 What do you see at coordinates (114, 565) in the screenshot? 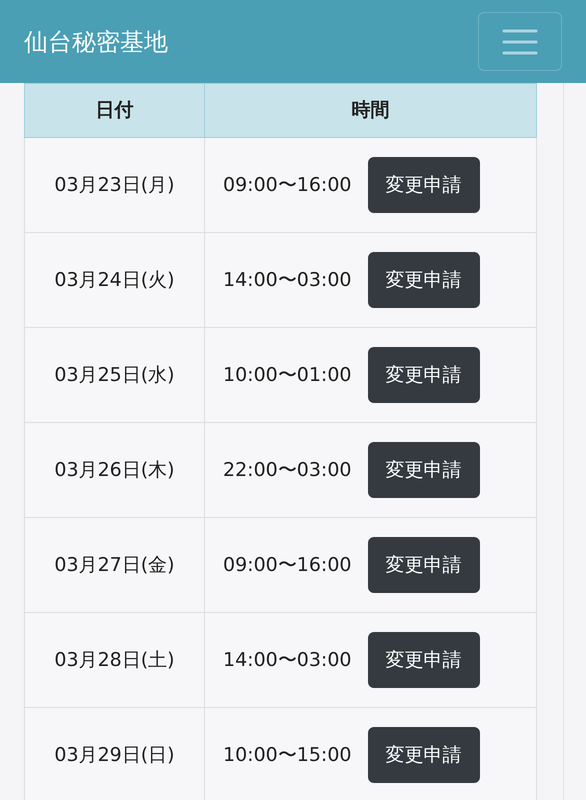
I see `date-cell: 03月27日(金)` at bounding box center [114, 565].